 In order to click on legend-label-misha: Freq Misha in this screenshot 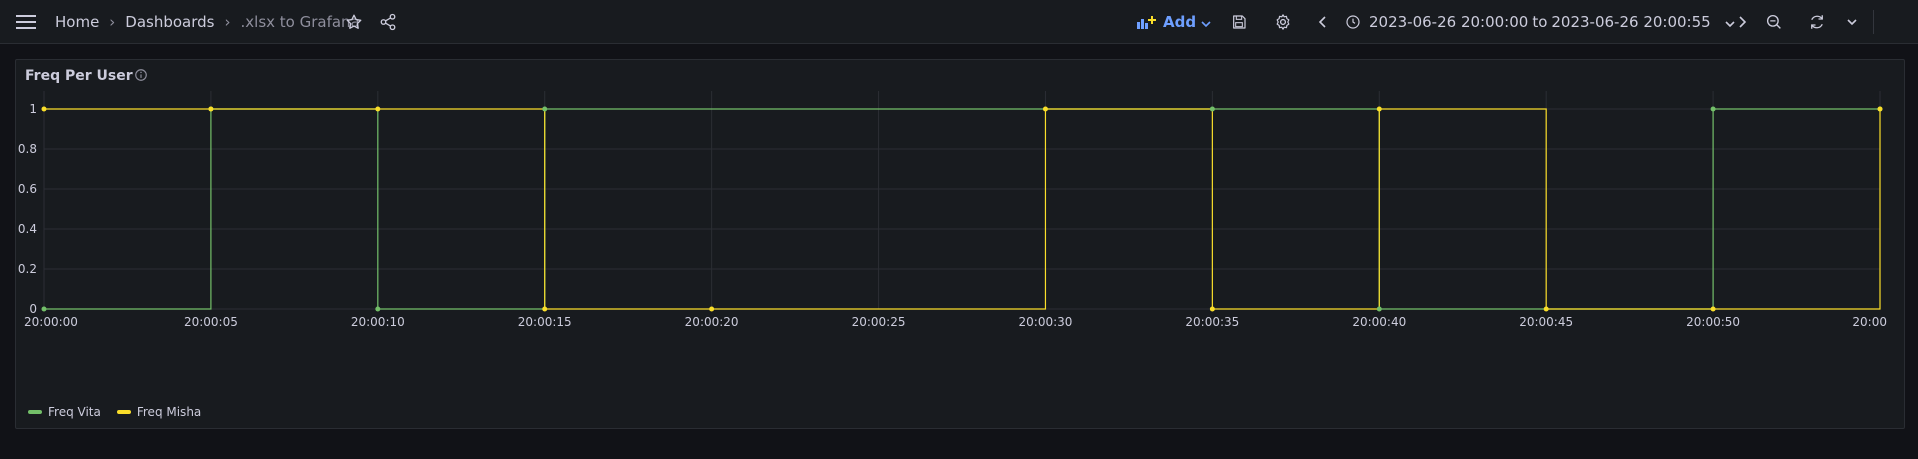, I will do `click(169, 412)`.